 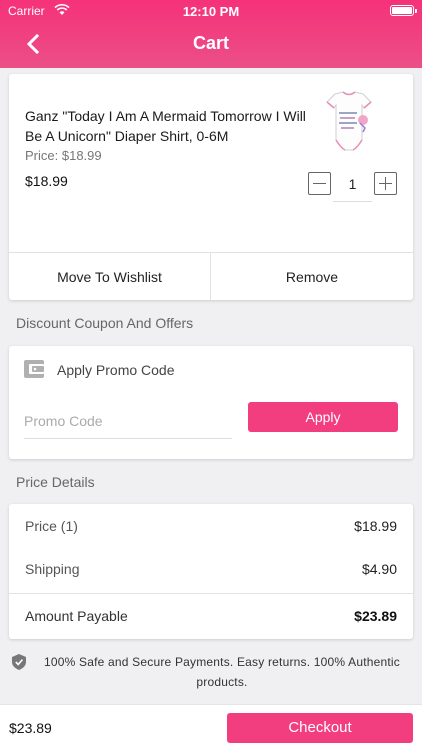 What do you see at coordinates (319, 183) in the screenshot?
I see `quantity-decrease-button` at bounding box center [319, 183].